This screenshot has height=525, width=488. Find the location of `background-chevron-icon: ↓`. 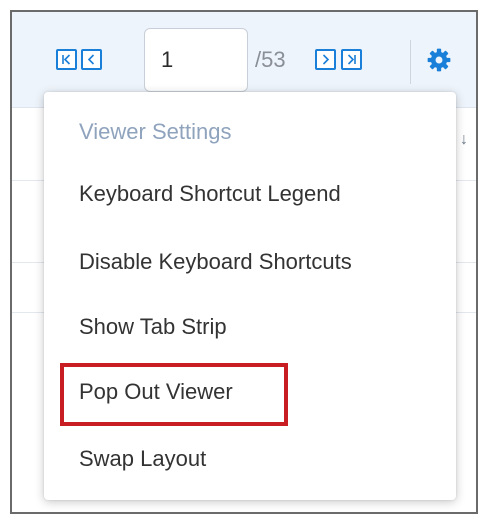

background-chevron-icon: ↓ is located at coordinates (464, 139).